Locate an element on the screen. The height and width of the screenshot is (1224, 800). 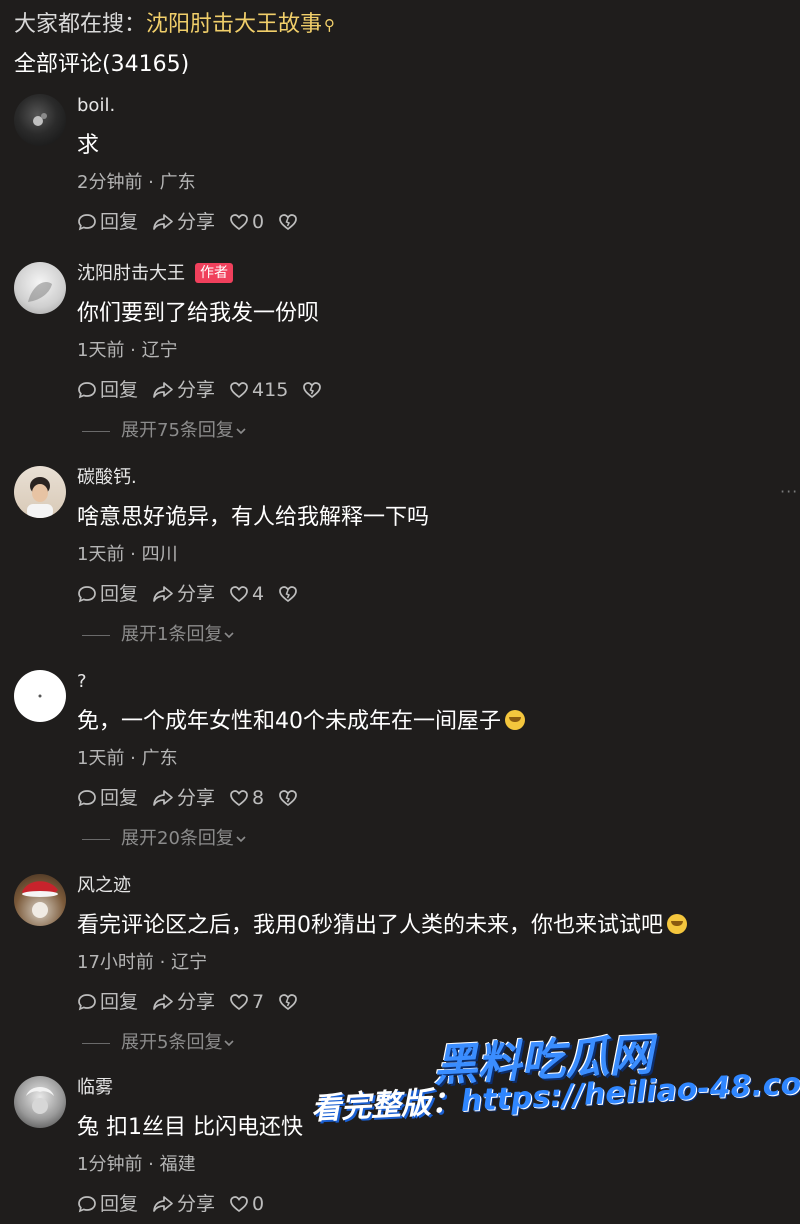
expand-replies-button: 展开5条回复 is located at coordinates (159, 1043).